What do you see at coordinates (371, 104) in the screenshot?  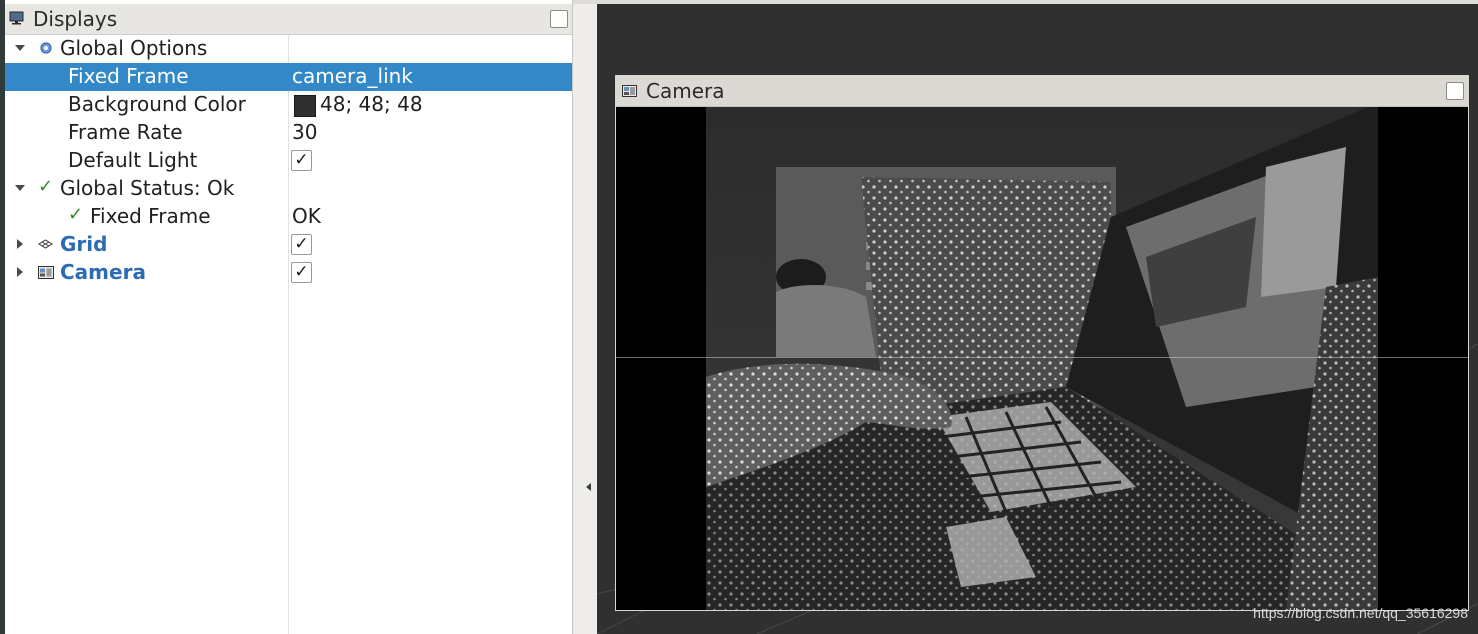 I see `background-color-value: 48; 48; 48` at bounding box center [371, 104].